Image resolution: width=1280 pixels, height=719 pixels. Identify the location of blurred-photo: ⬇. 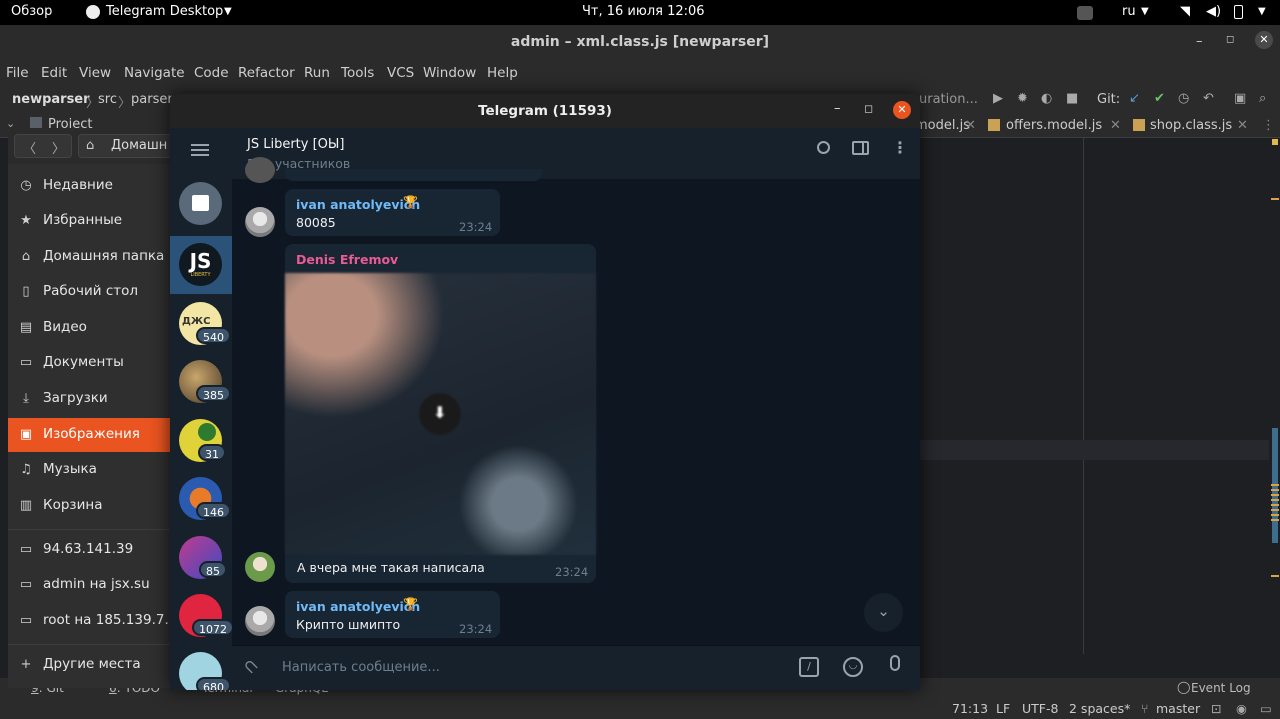
(440, 414).